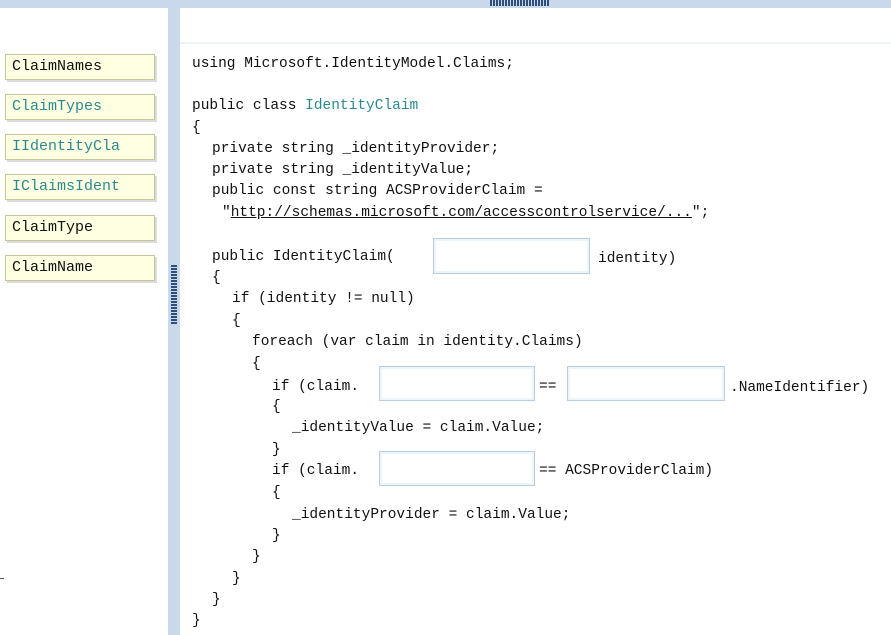  What do you see at coordinates (520, 3) in the screenshot?
I see `top-splitter-grip` at bounding box center [520, 3].